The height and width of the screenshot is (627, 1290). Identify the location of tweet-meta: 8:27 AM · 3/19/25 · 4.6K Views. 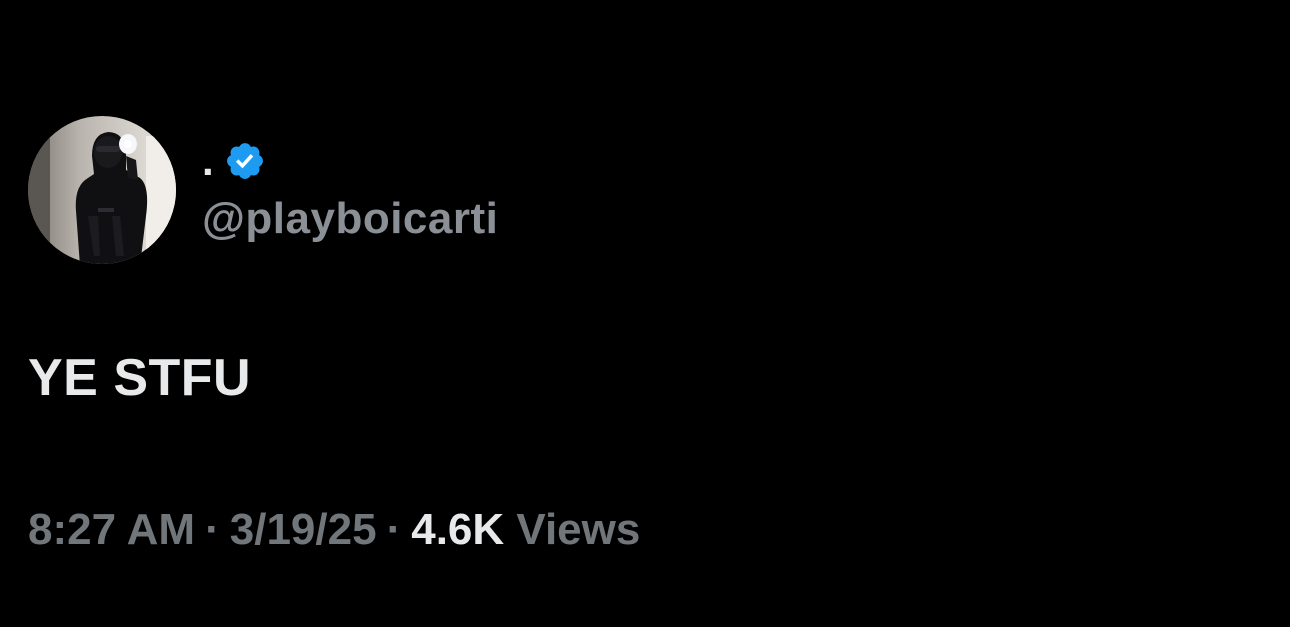
(334, 530).